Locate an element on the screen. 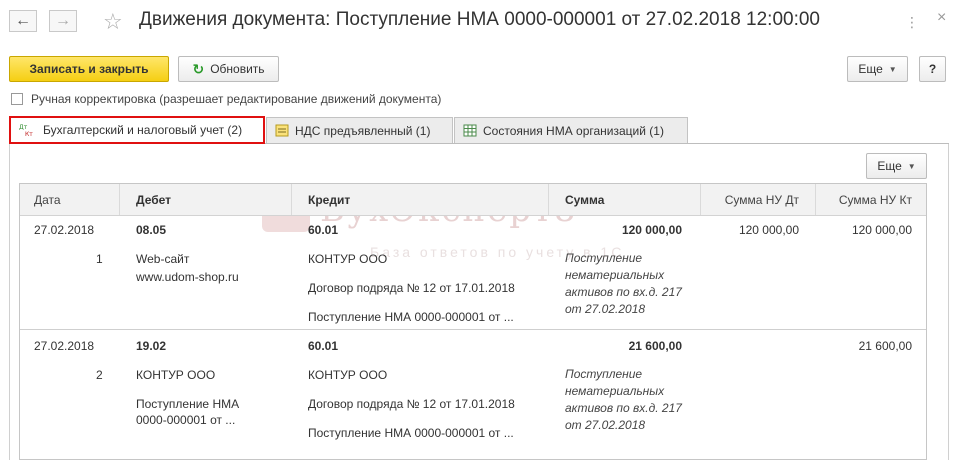 The height and width of the screenshot is (460, 959). tab-nma-states-label: Состояния НМА организаций (1) is located at coordinates (573, 130).